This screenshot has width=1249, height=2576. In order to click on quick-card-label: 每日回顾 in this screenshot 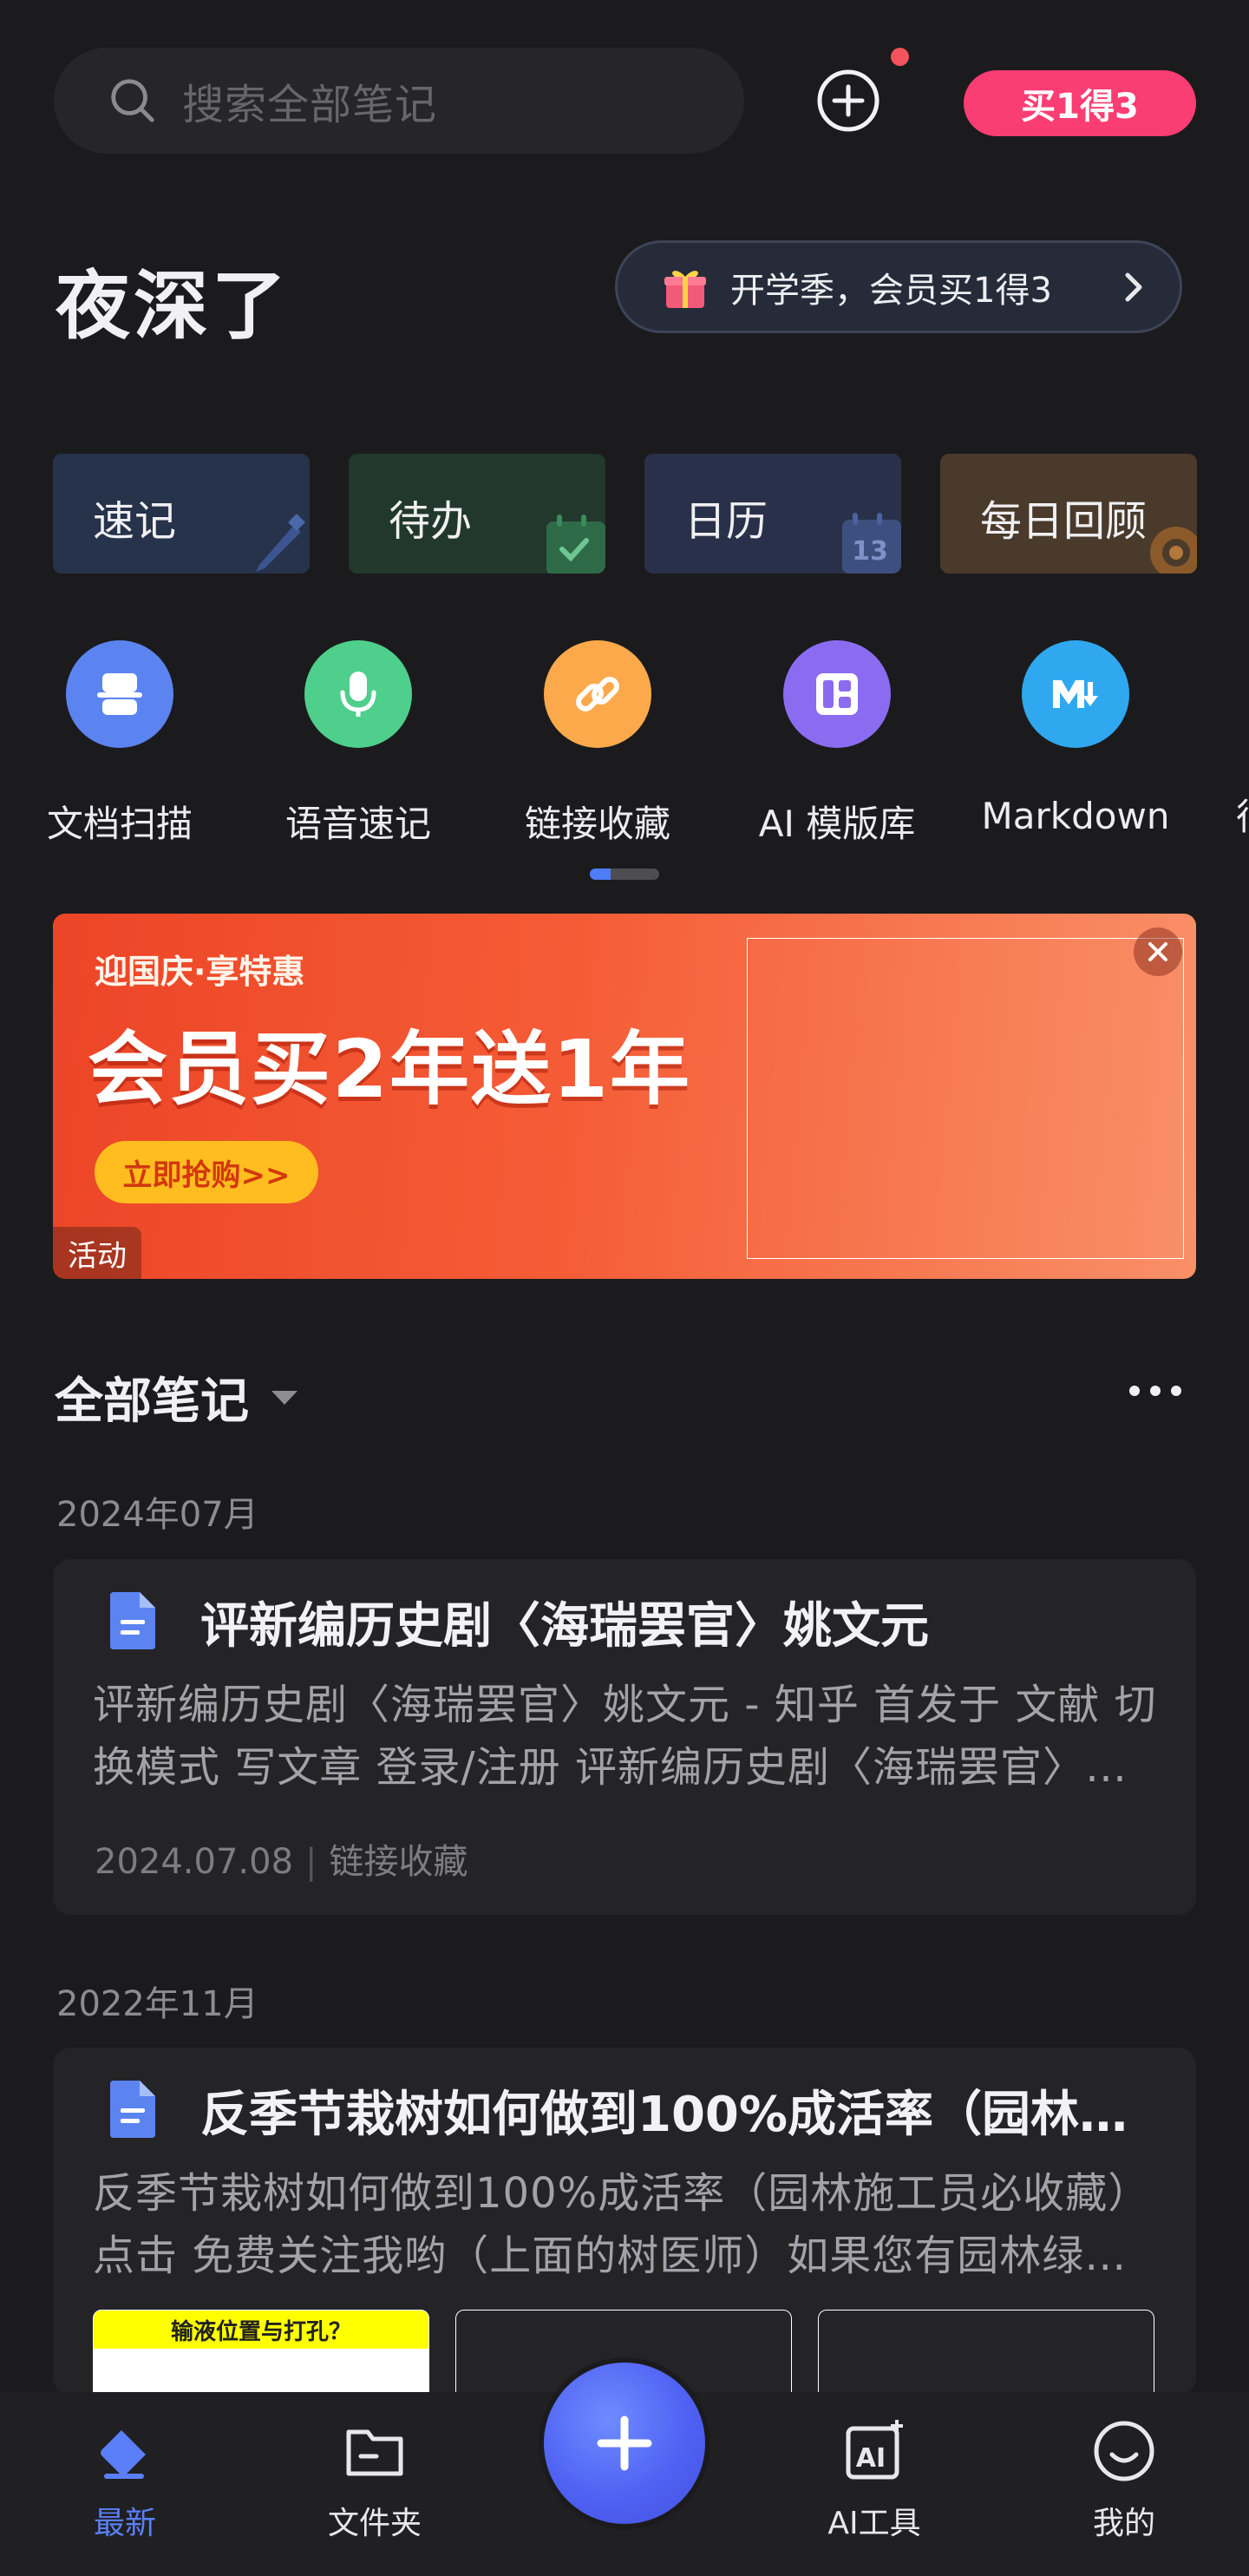, I will do `click(1064, 521)`.